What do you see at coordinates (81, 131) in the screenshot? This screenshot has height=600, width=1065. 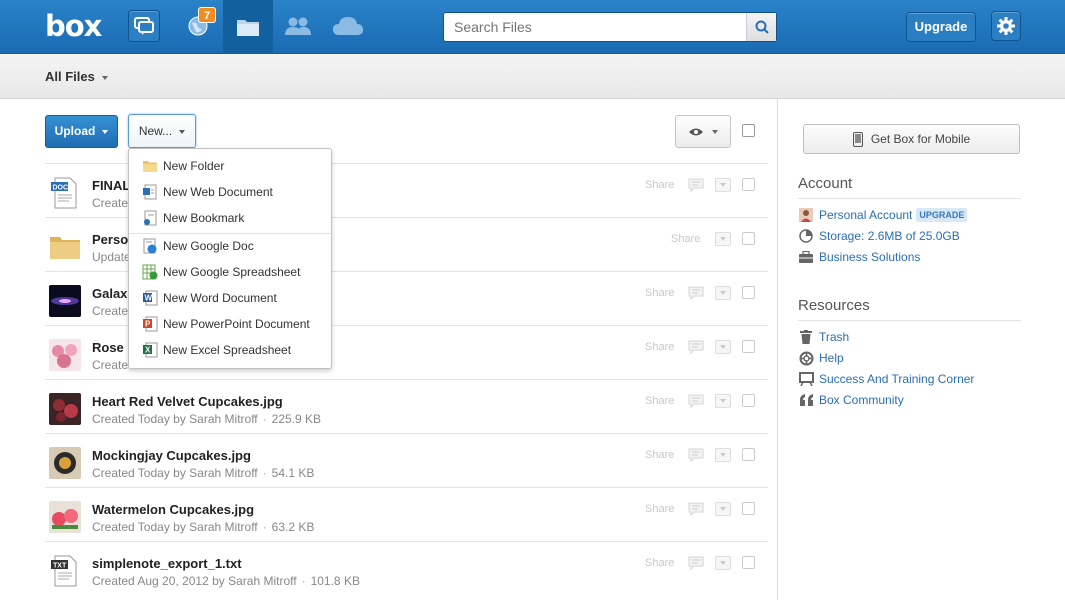 I see `upload-button: Upload` at bounding box center [81, 131].